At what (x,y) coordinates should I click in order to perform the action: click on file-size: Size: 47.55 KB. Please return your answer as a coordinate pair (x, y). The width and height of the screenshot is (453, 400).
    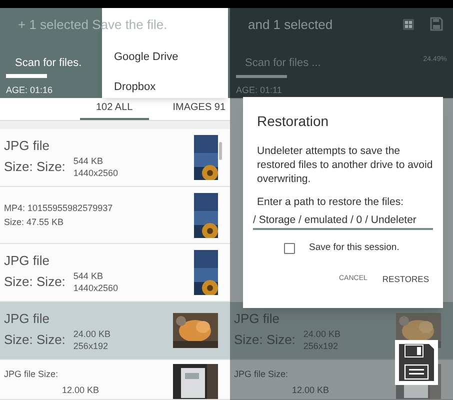
    Looking at the image, I should click on (34, 222).